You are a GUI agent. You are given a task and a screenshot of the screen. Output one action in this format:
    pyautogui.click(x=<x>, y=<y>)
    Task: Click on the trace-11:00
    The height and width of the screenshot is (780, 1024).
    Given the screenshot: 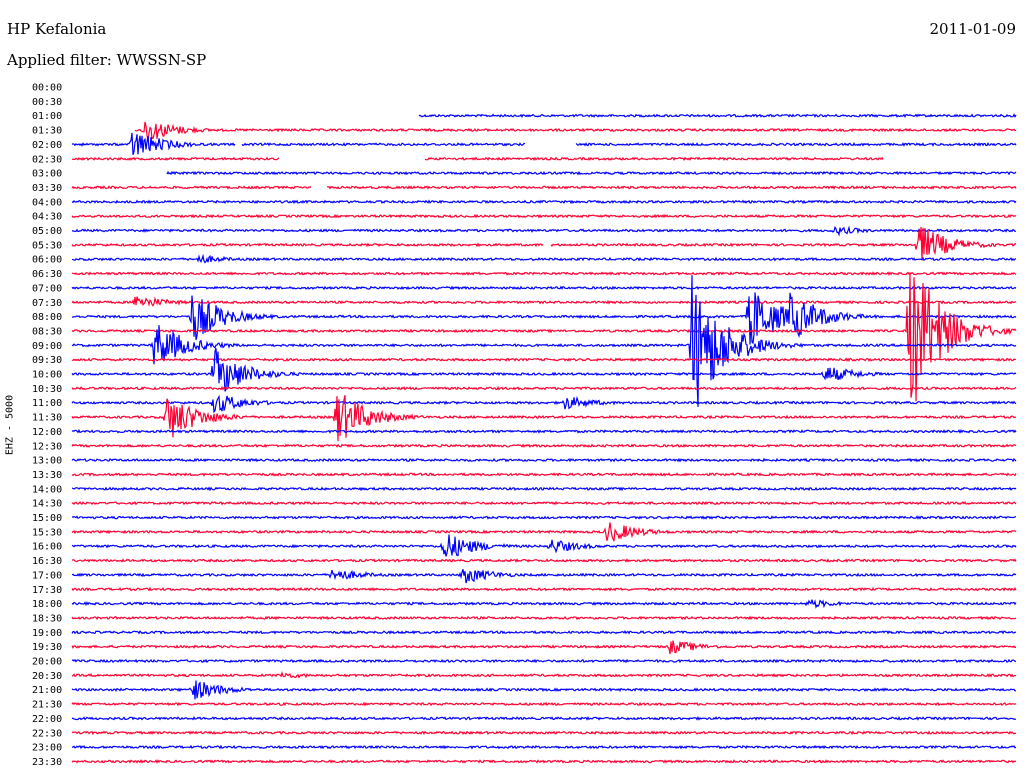 What is the action you would take?
    pyautogui.click(x=544, y=404)
    